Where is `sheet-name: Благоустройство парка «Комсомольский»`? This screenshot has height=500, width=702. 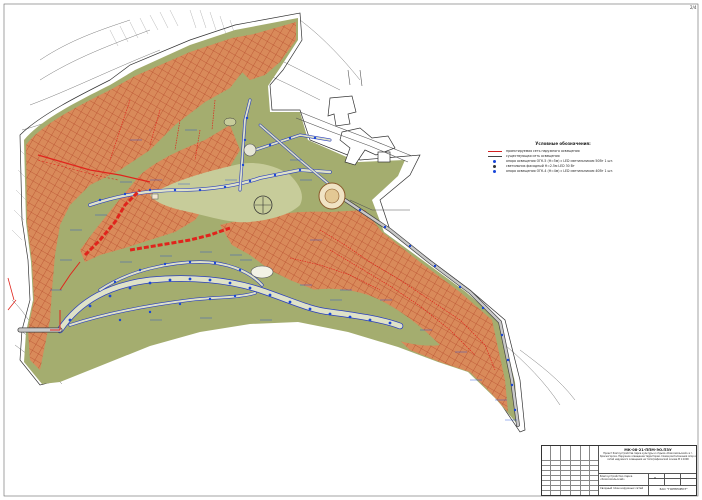
sheet-name: Благоустройство парка «Комсомольский» is located at coordinates (616, 478).